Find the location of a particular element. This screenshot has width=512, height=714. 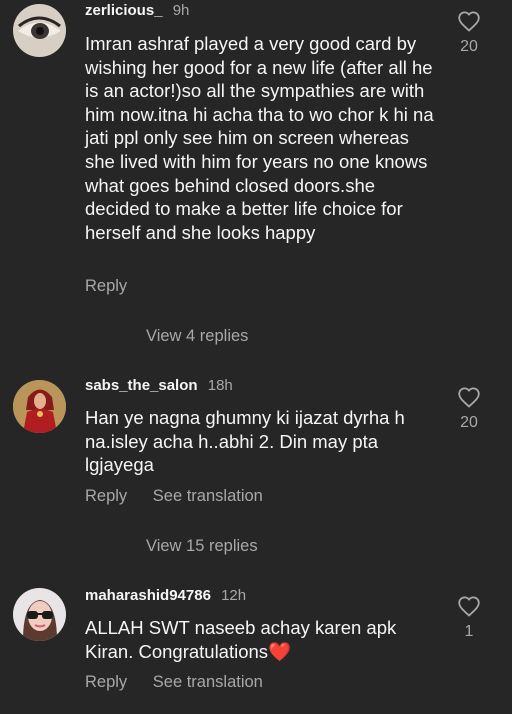

avatar-eye-image is located at coordinates (39, 30).